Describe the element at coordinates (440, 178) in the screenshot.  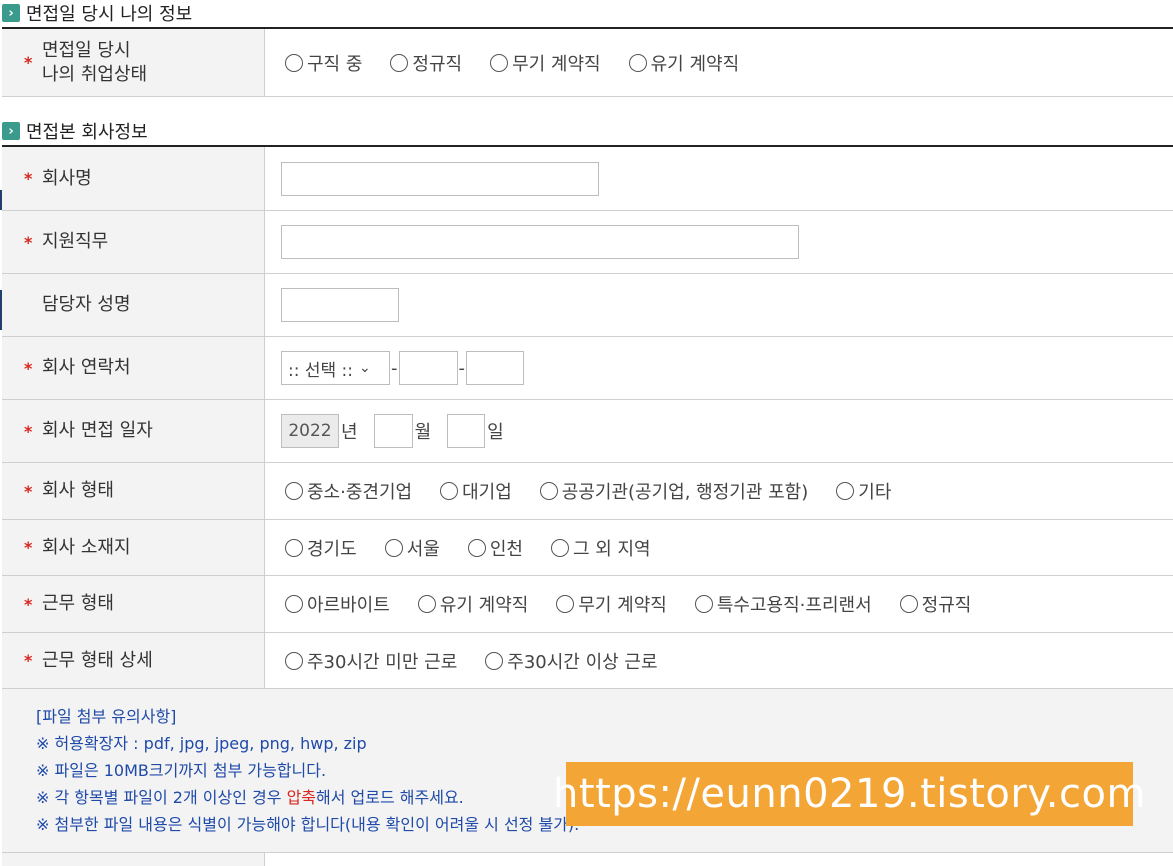
I see `company-name-input` at that location.